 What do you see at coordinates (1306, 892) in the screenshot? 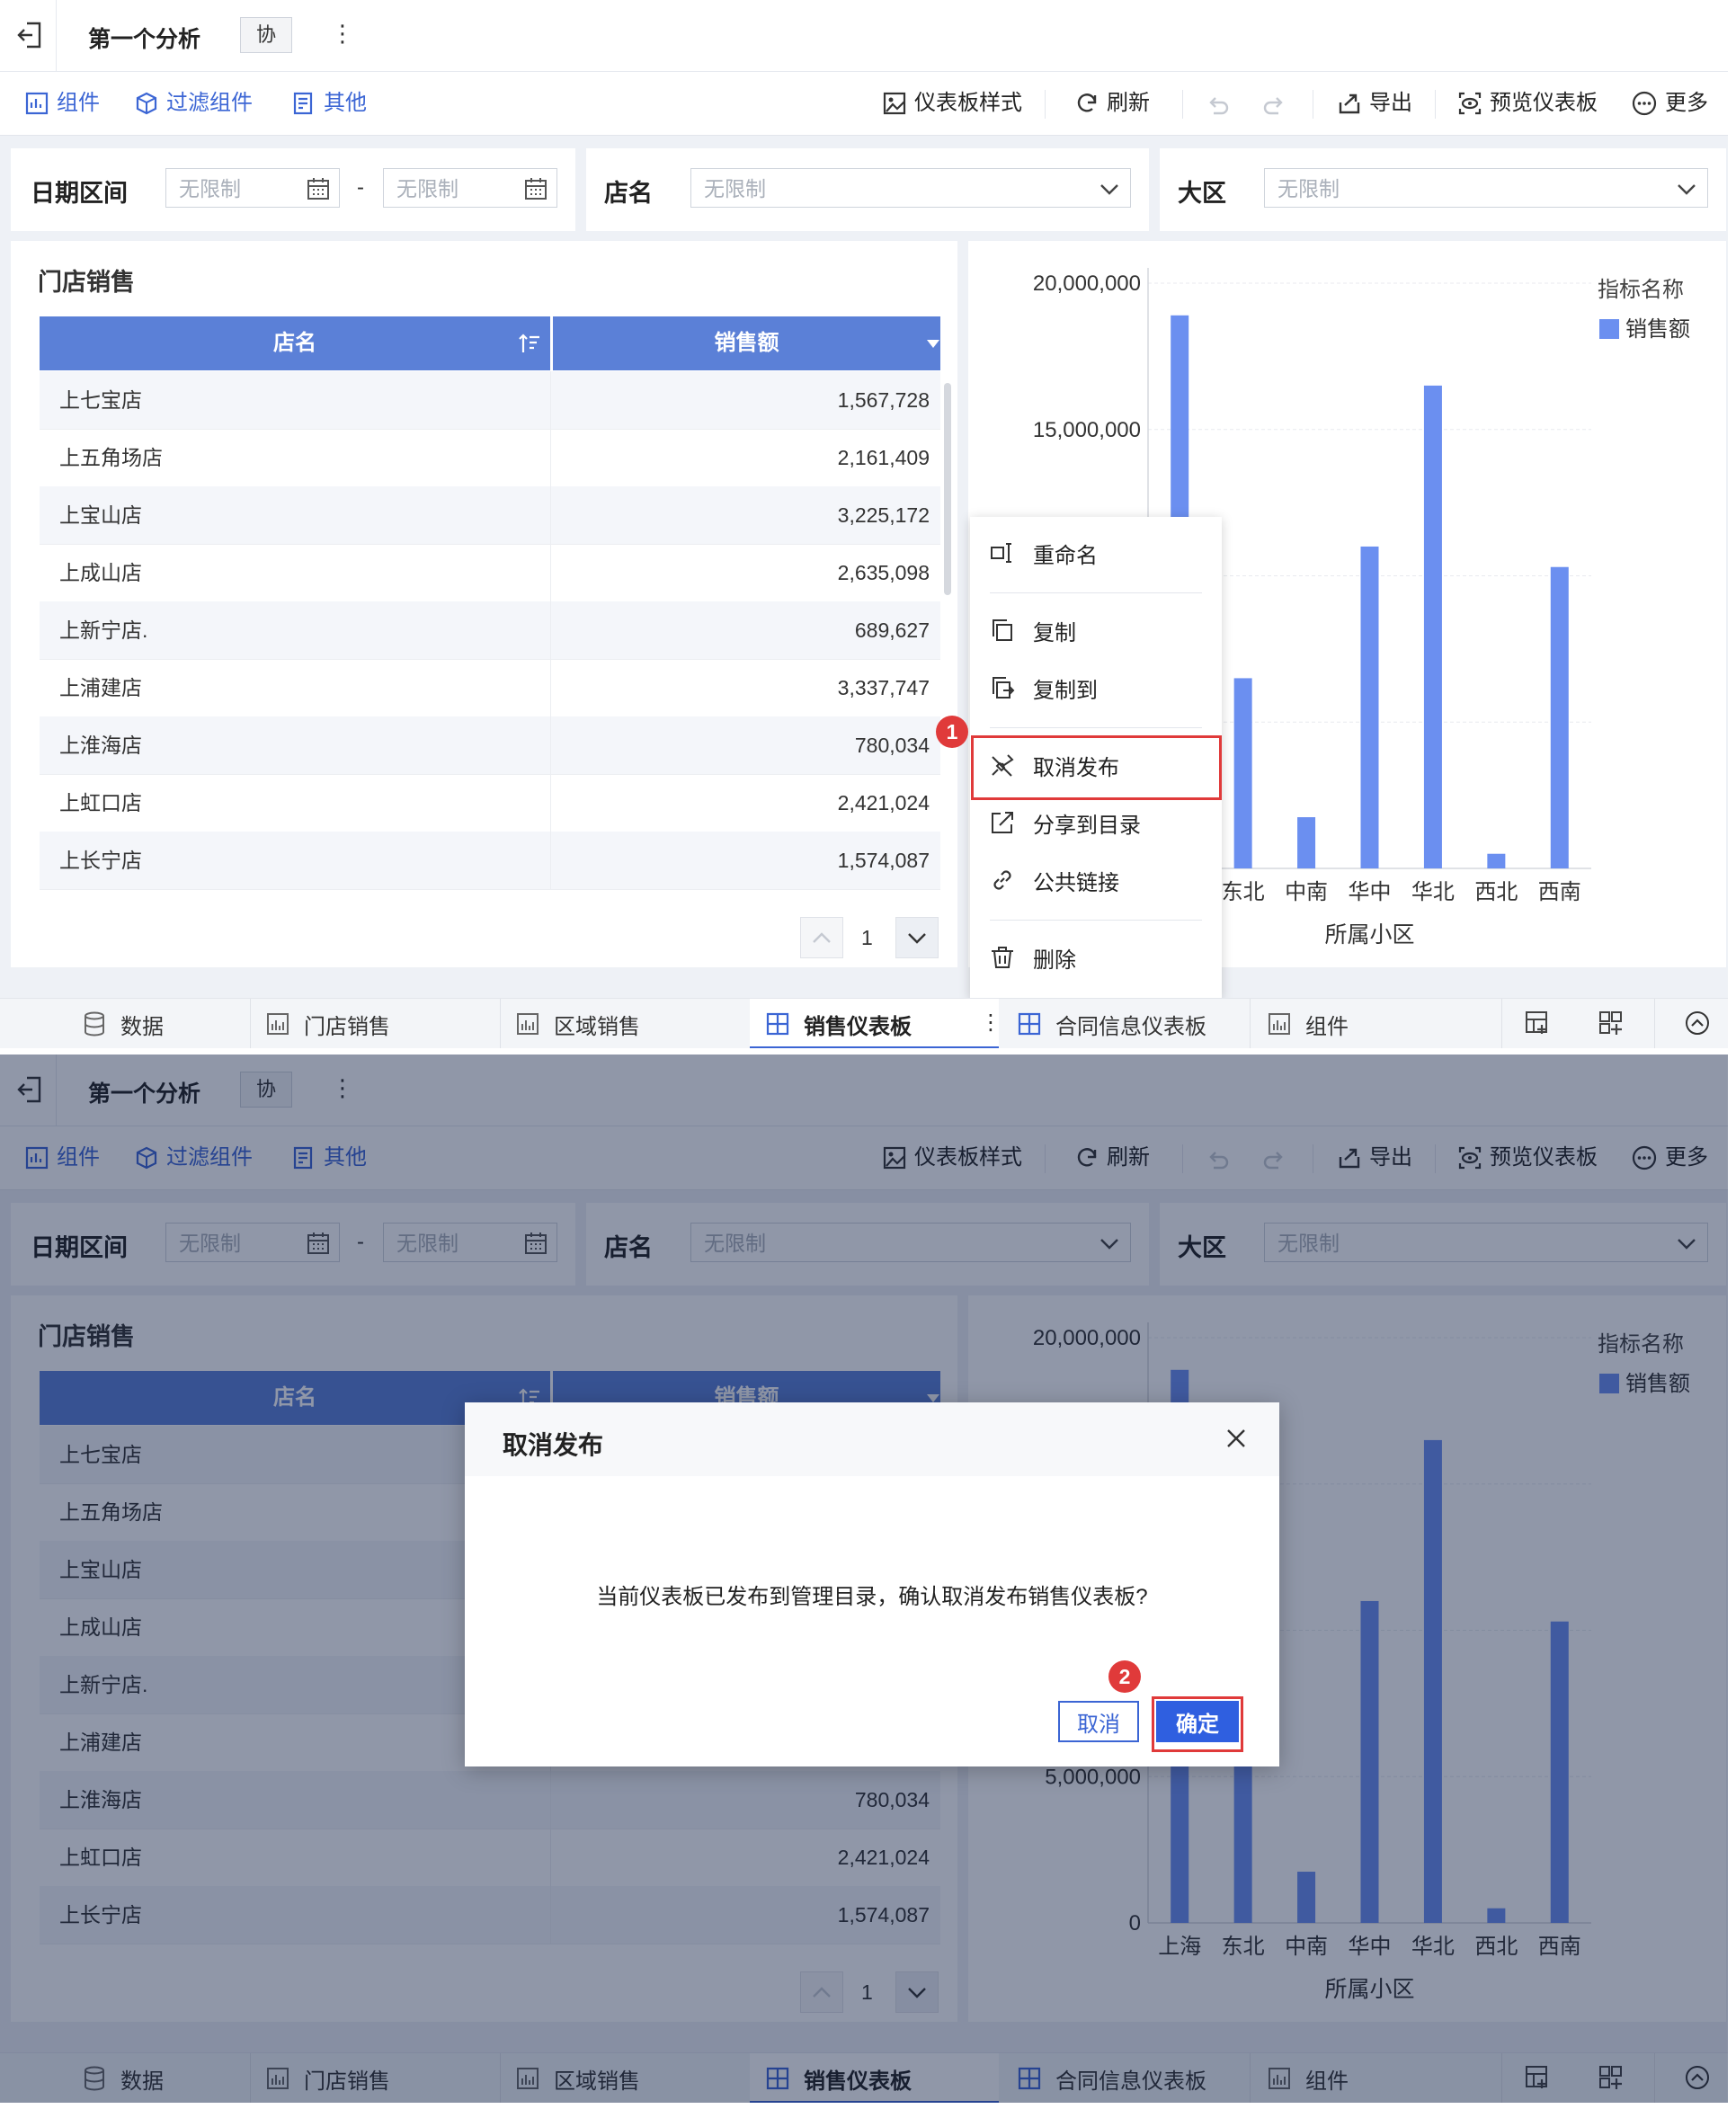
I see `x-tick-label: 中南` at bounding box center [1306, 892].